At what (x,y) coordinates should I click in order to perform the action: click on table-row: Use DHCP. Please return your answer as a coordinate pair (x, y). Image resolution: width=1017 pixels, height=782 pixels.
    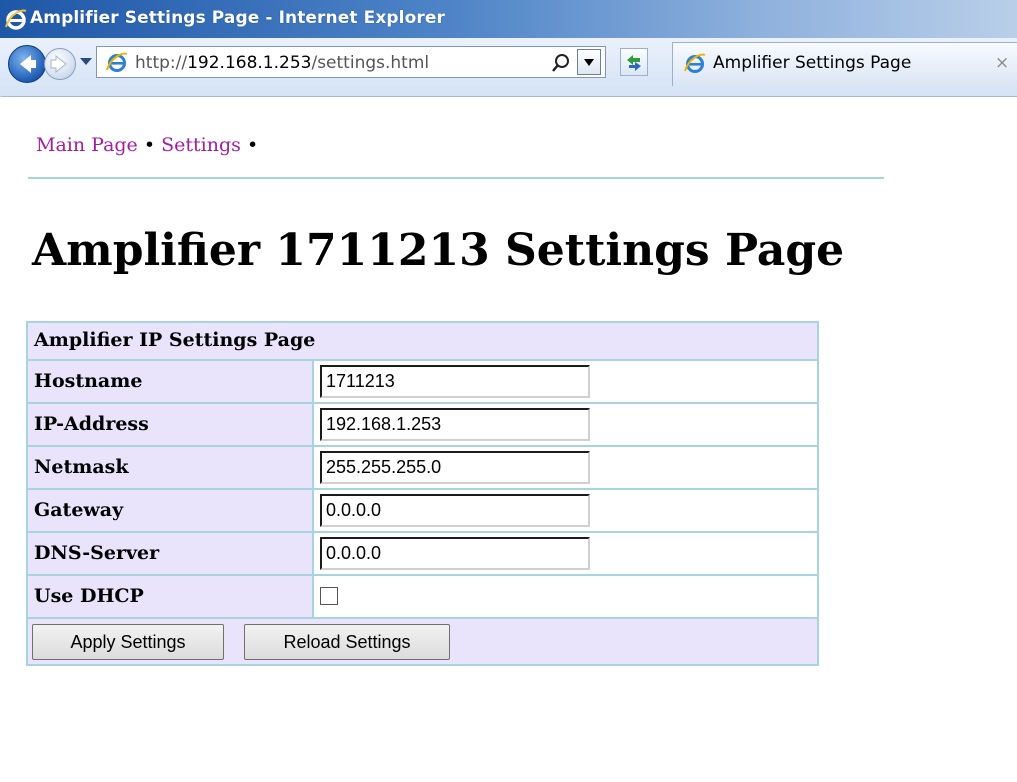
    Looking at the image, I should click on (422, 597).